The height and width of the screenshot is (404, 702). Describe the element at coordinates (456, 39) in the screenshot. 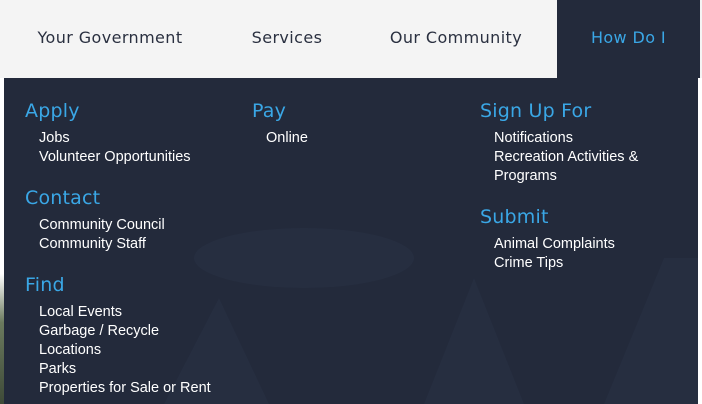

I see `nav-our-community: Our Community` at that location.